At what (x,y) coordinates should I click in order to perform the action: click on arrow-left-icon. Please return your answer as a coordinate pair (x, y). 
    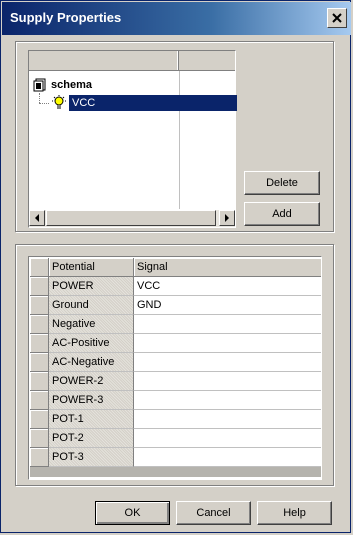
    Looking at the image, I should click on (37, 218).